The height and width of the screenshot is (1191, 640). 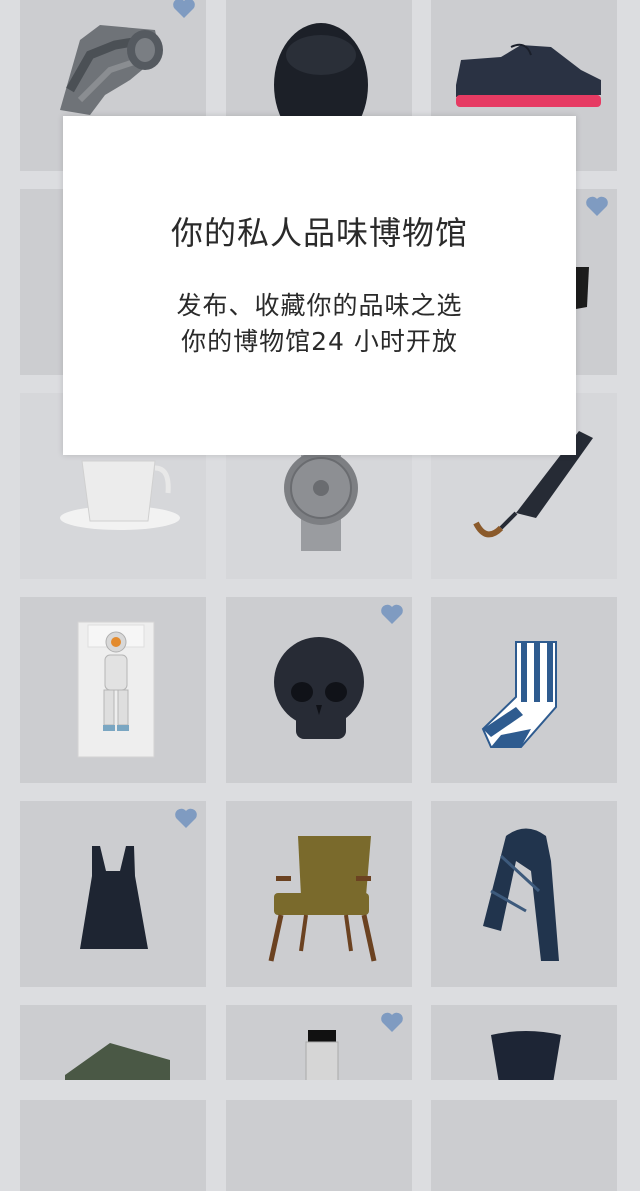 I want to click on tile-skull-candle, so click(x=319, y=690).